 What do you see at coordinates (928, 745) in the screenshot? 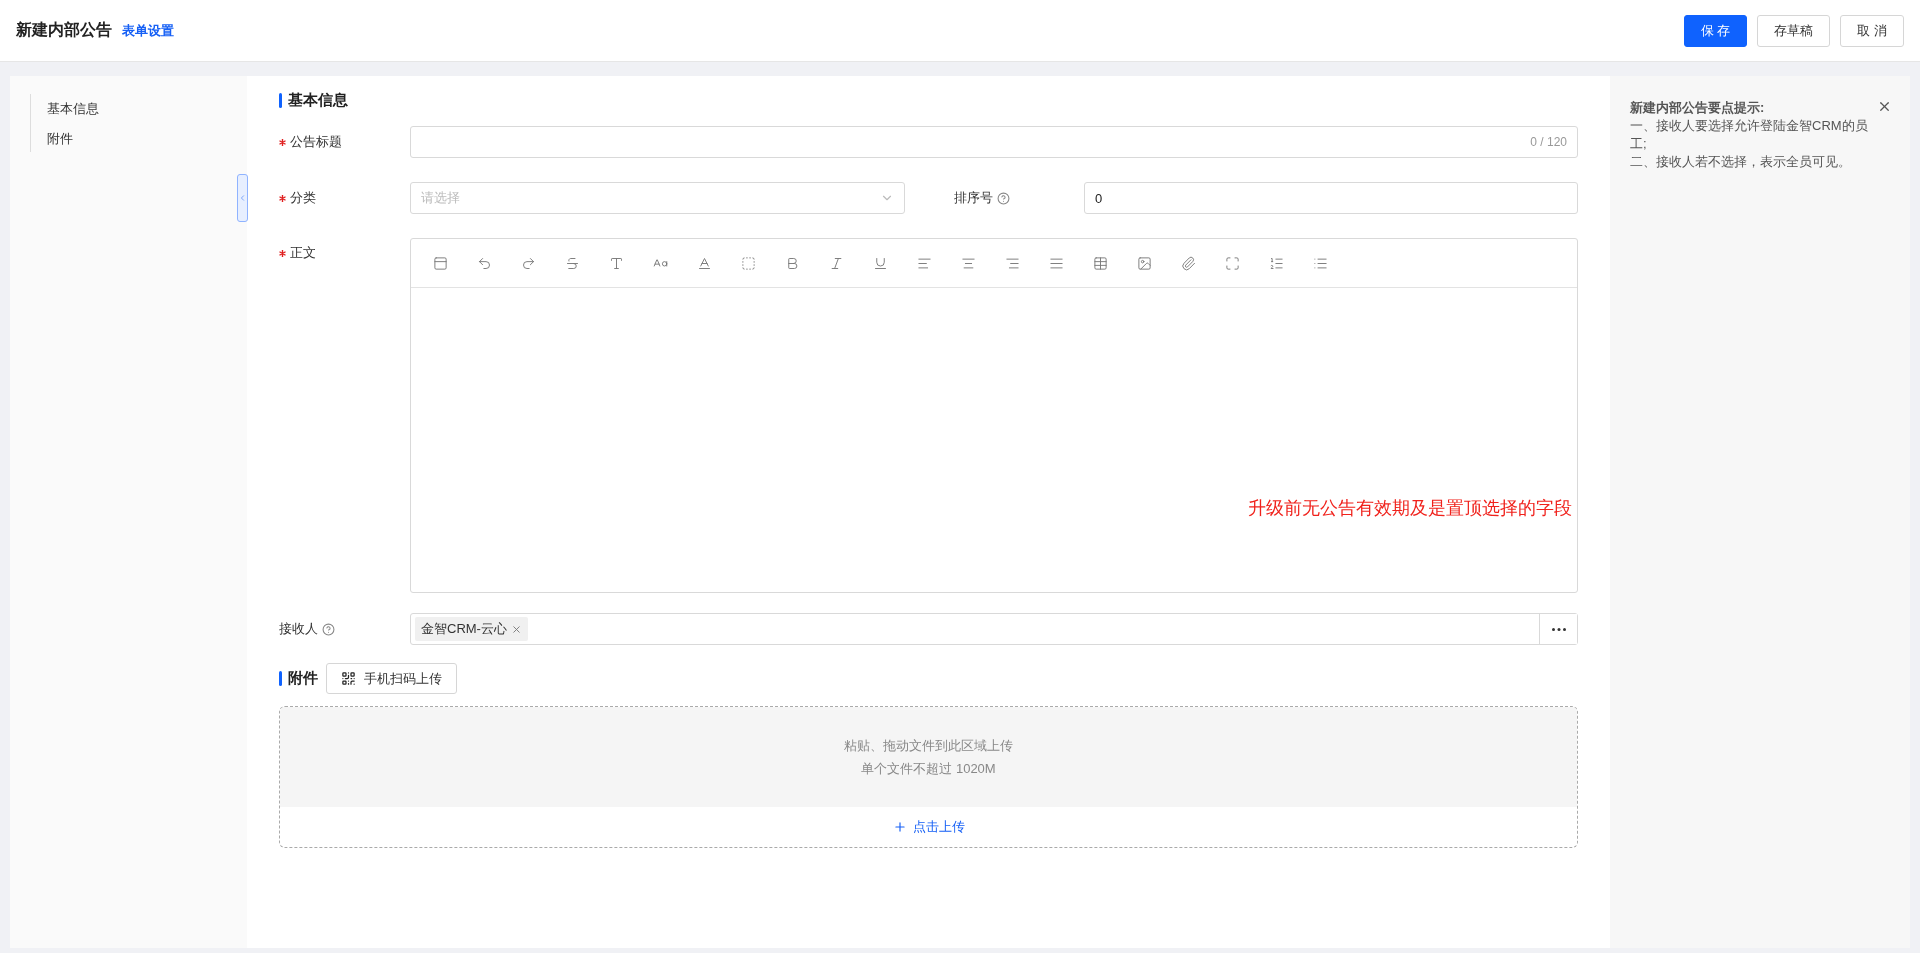
I see `drop-hint: 粘贴、拖动文件到此区域上传` at bounding box center [928, 745].